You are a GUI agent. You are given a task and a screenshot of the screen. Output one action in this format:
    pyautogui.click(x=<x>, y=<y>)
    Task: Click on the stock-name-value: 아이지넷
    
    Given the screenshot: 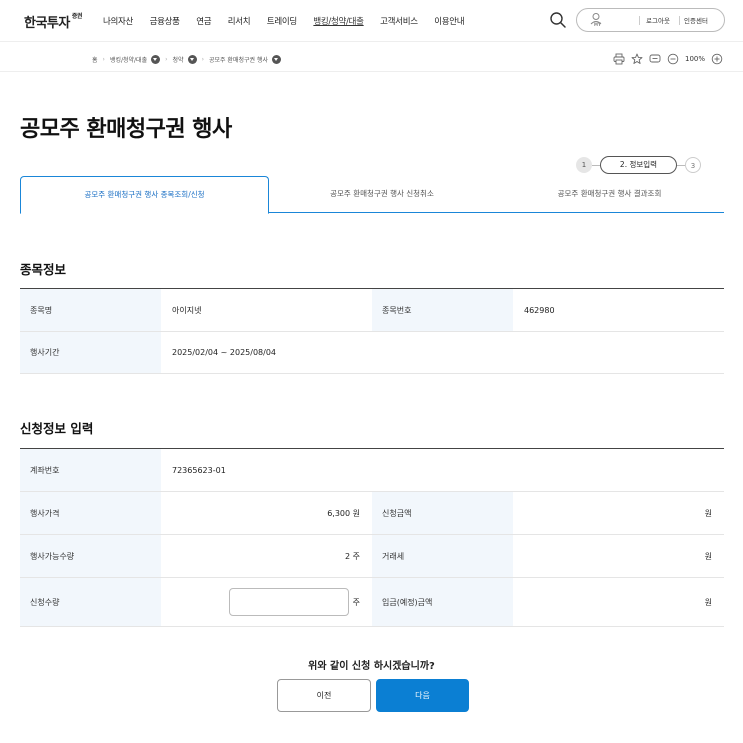 What is the action you would take?
    pyautogui.click(x=187, y=310)
    